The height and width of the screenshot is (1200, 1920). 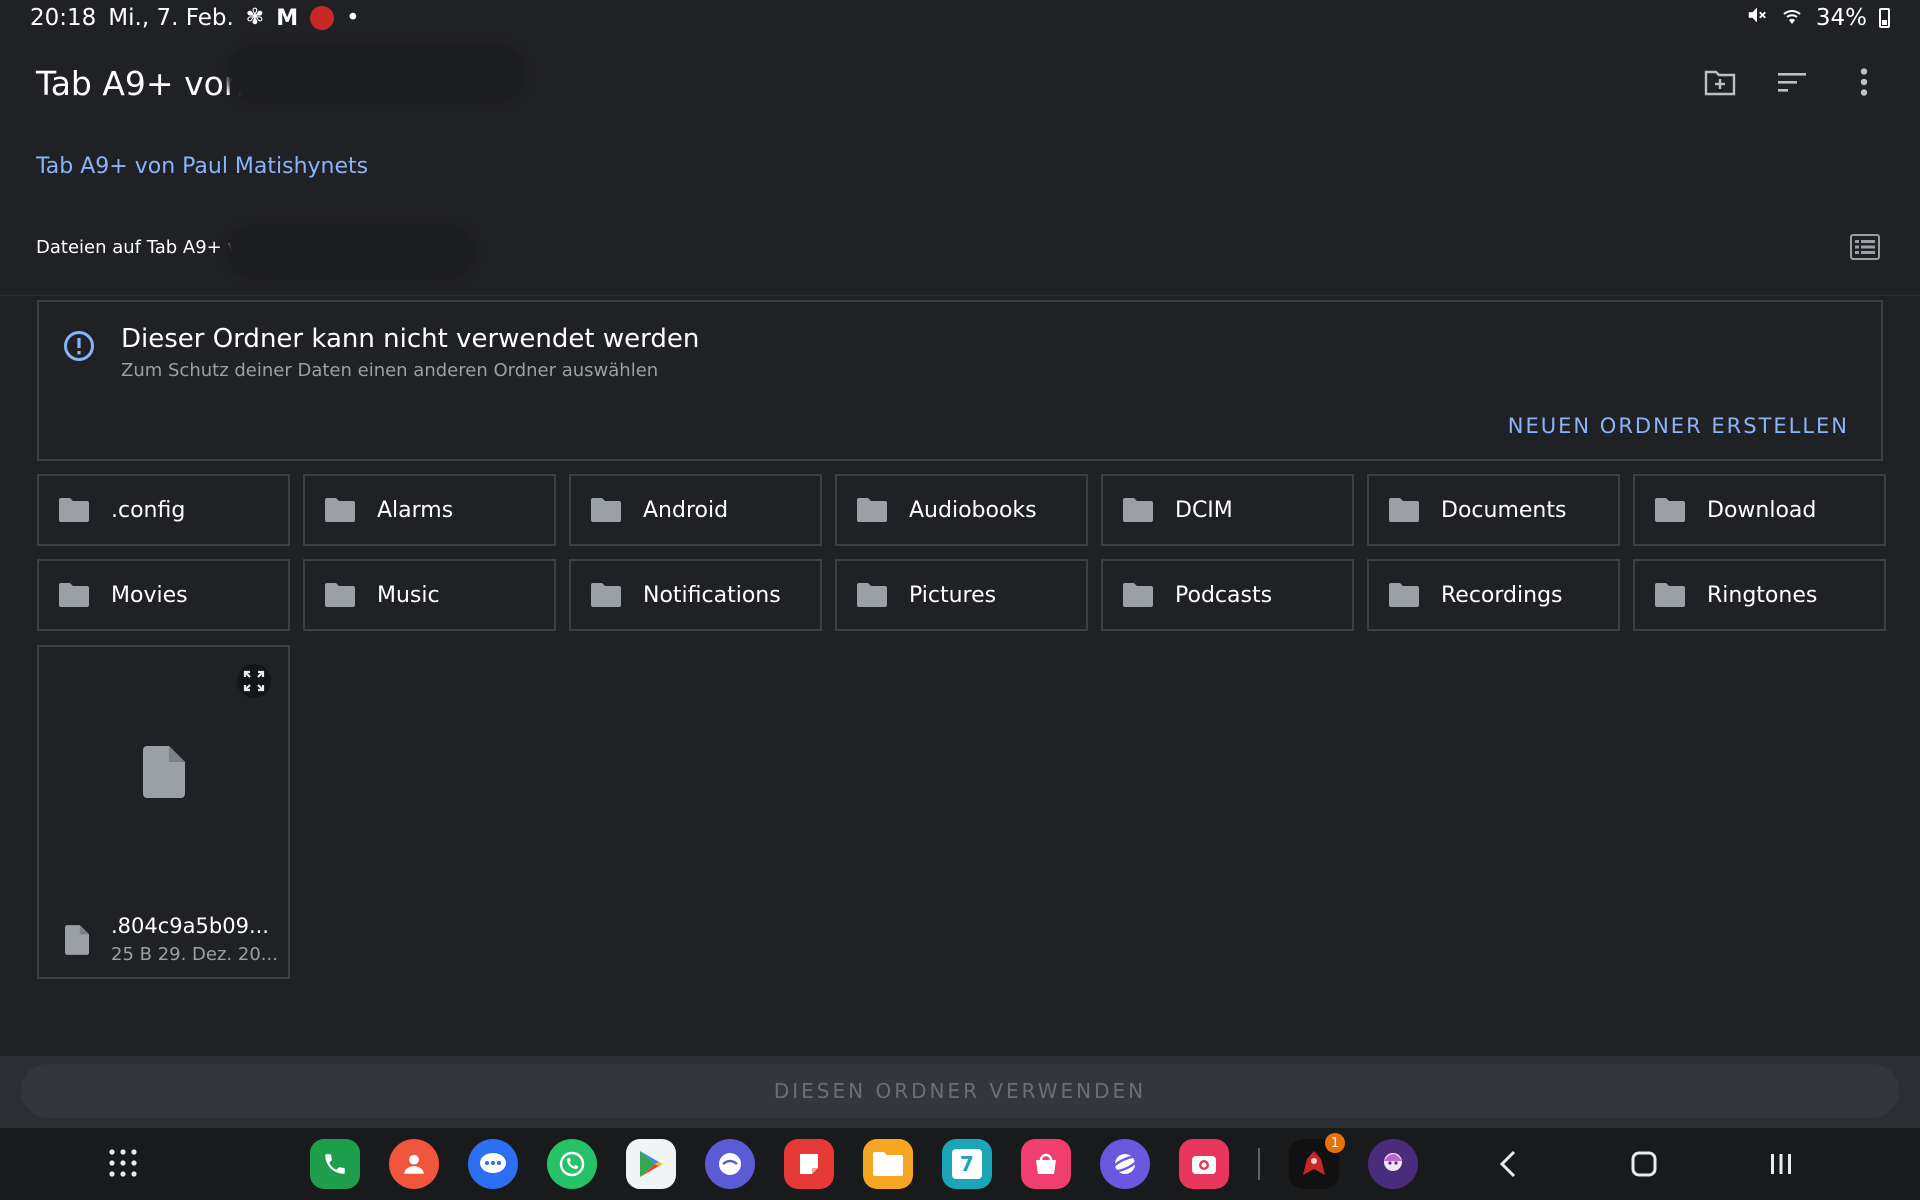 I want to click on status-date: Mi., 7. Feb., so click(x=171, y=18).